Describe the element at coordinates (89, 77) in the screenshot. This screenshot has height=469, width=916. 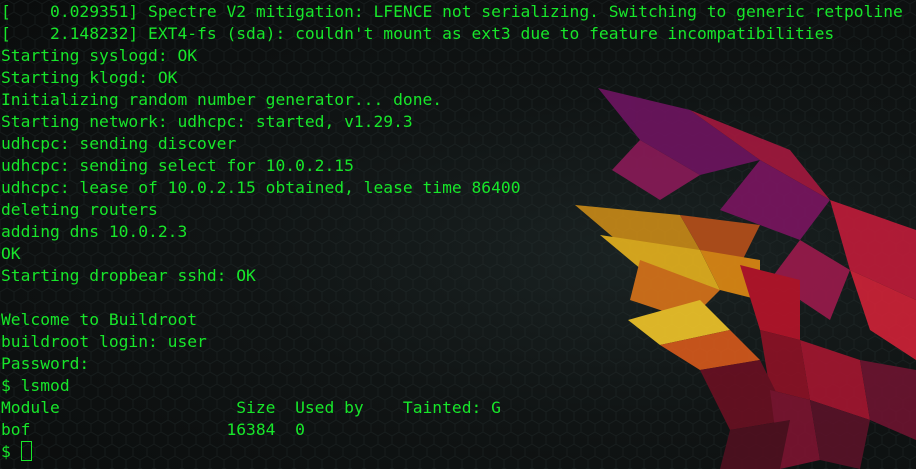
I see `terminal-line: Starting klogd: OK` at that location.